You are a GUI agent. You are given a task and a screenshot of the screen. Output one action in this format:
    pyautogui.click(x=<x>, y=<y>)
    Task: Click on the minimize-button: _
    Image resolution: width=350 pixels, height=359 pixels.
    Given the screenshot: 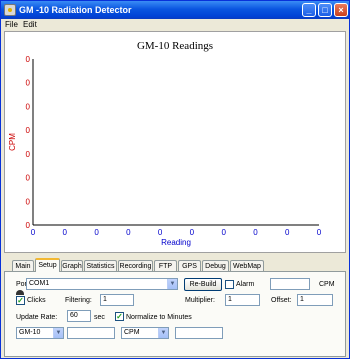 What is the action you would take?
    pyautogui.click(x=309, y=10)
    